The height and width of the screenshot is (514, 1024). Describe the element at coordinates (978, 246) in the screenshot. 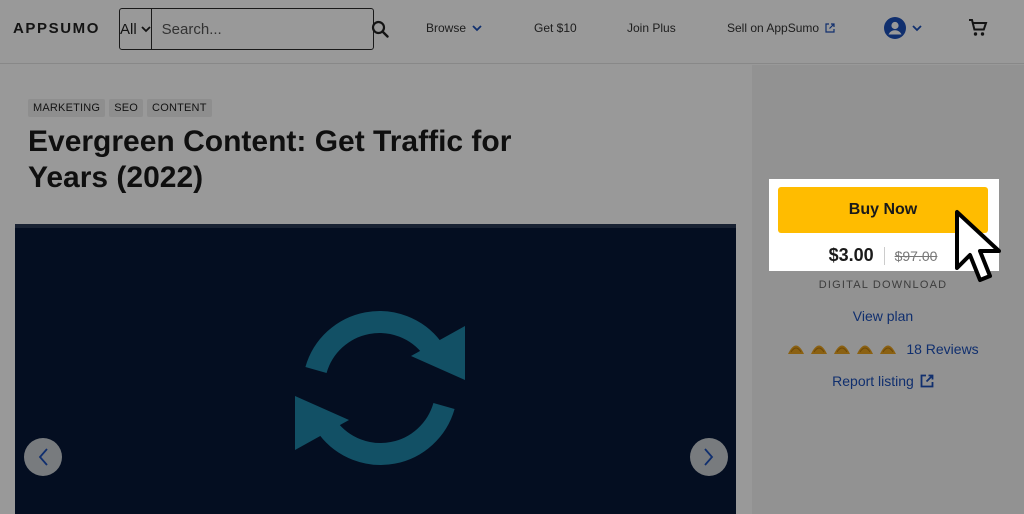

I see `mouse-pointer-icon` at that location.